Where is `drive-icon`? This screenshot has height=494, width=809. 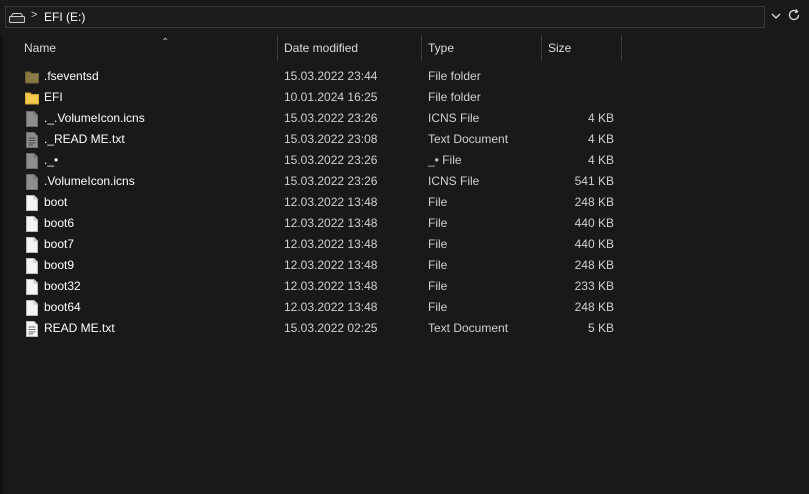
drive-icon is located at coordinates (17, 18).